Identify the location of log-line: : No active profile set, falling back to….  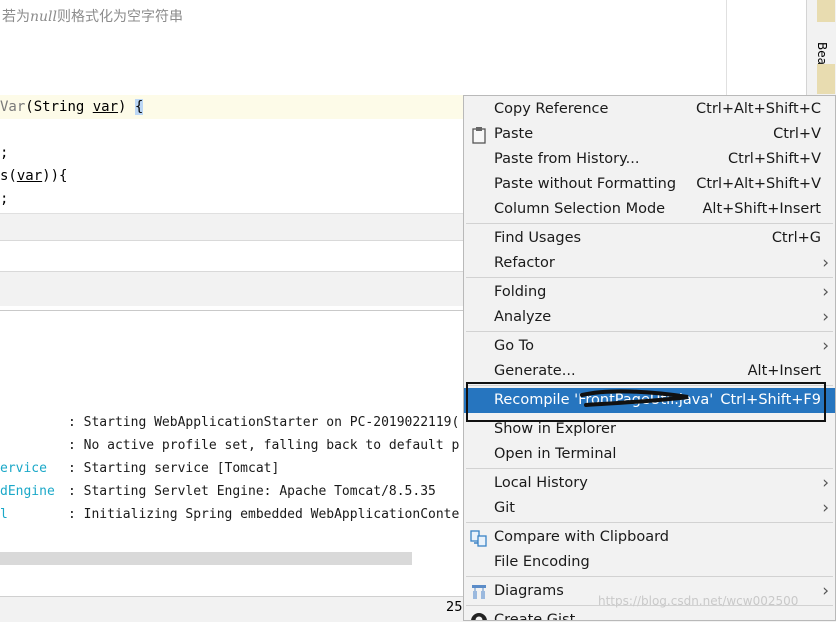
(264, 445).